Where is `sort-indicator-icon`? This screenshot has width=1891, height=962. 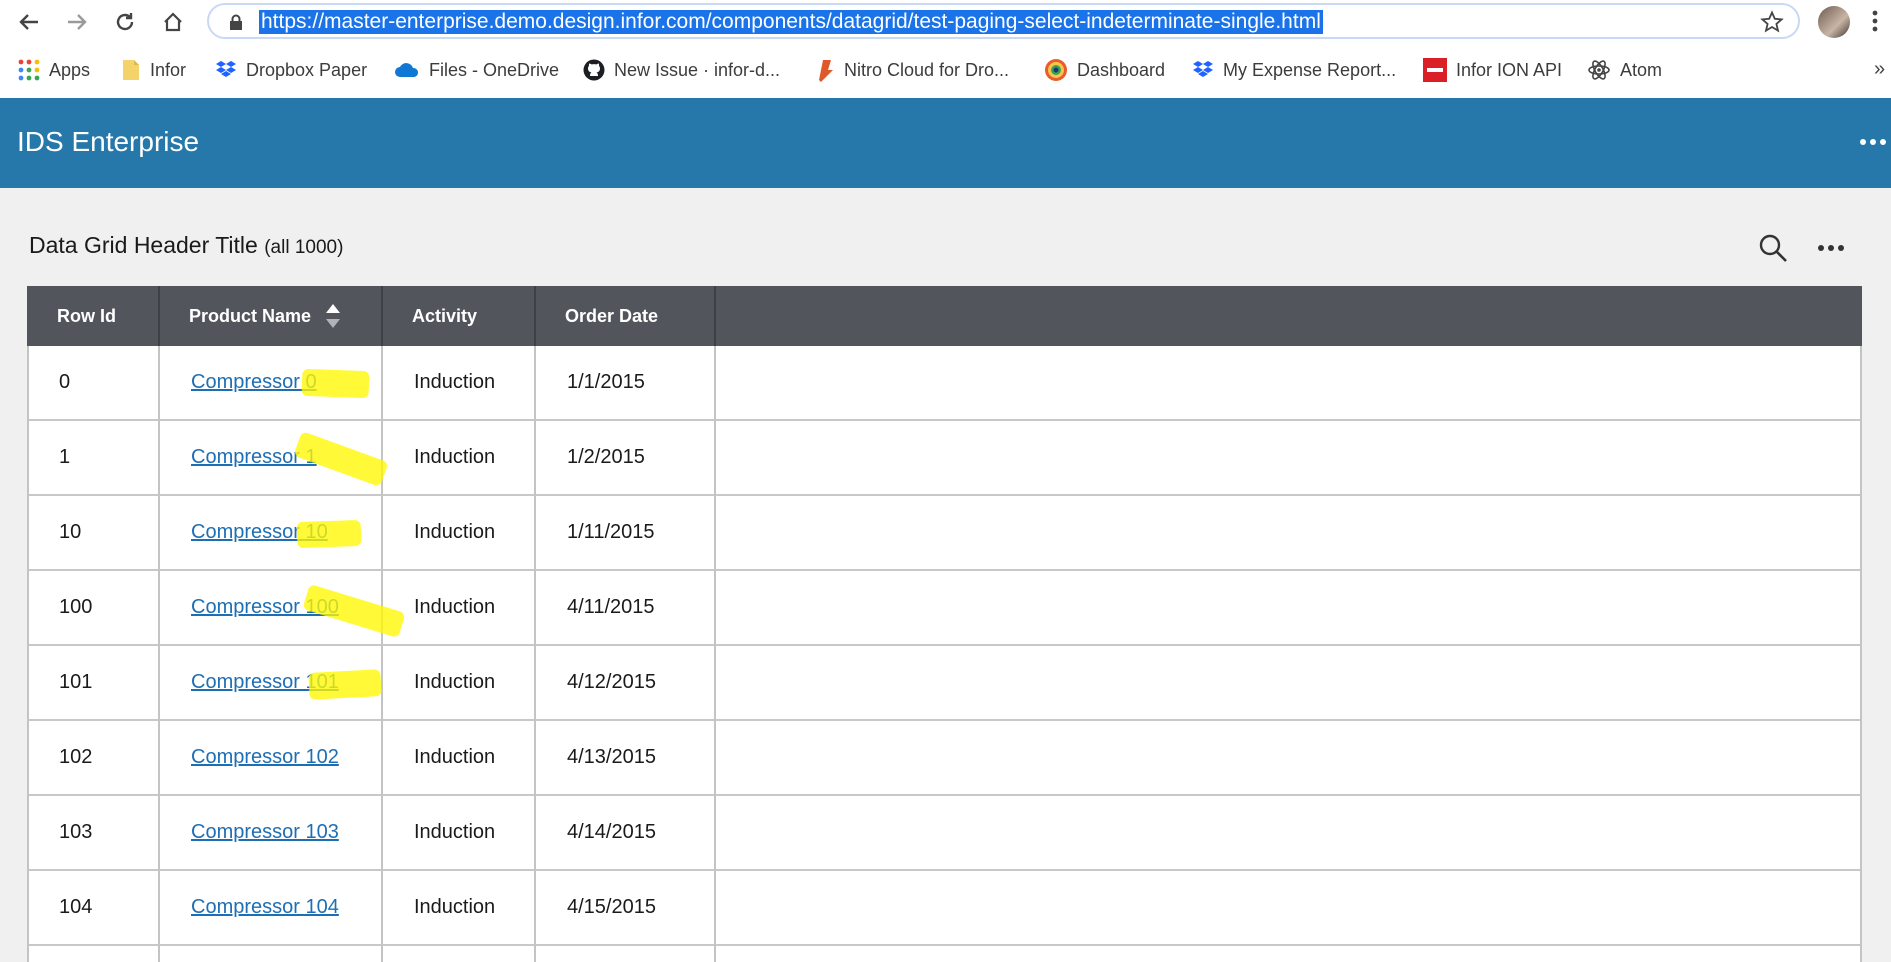
sort-indicator-icon is located at coordinates (333, 316).